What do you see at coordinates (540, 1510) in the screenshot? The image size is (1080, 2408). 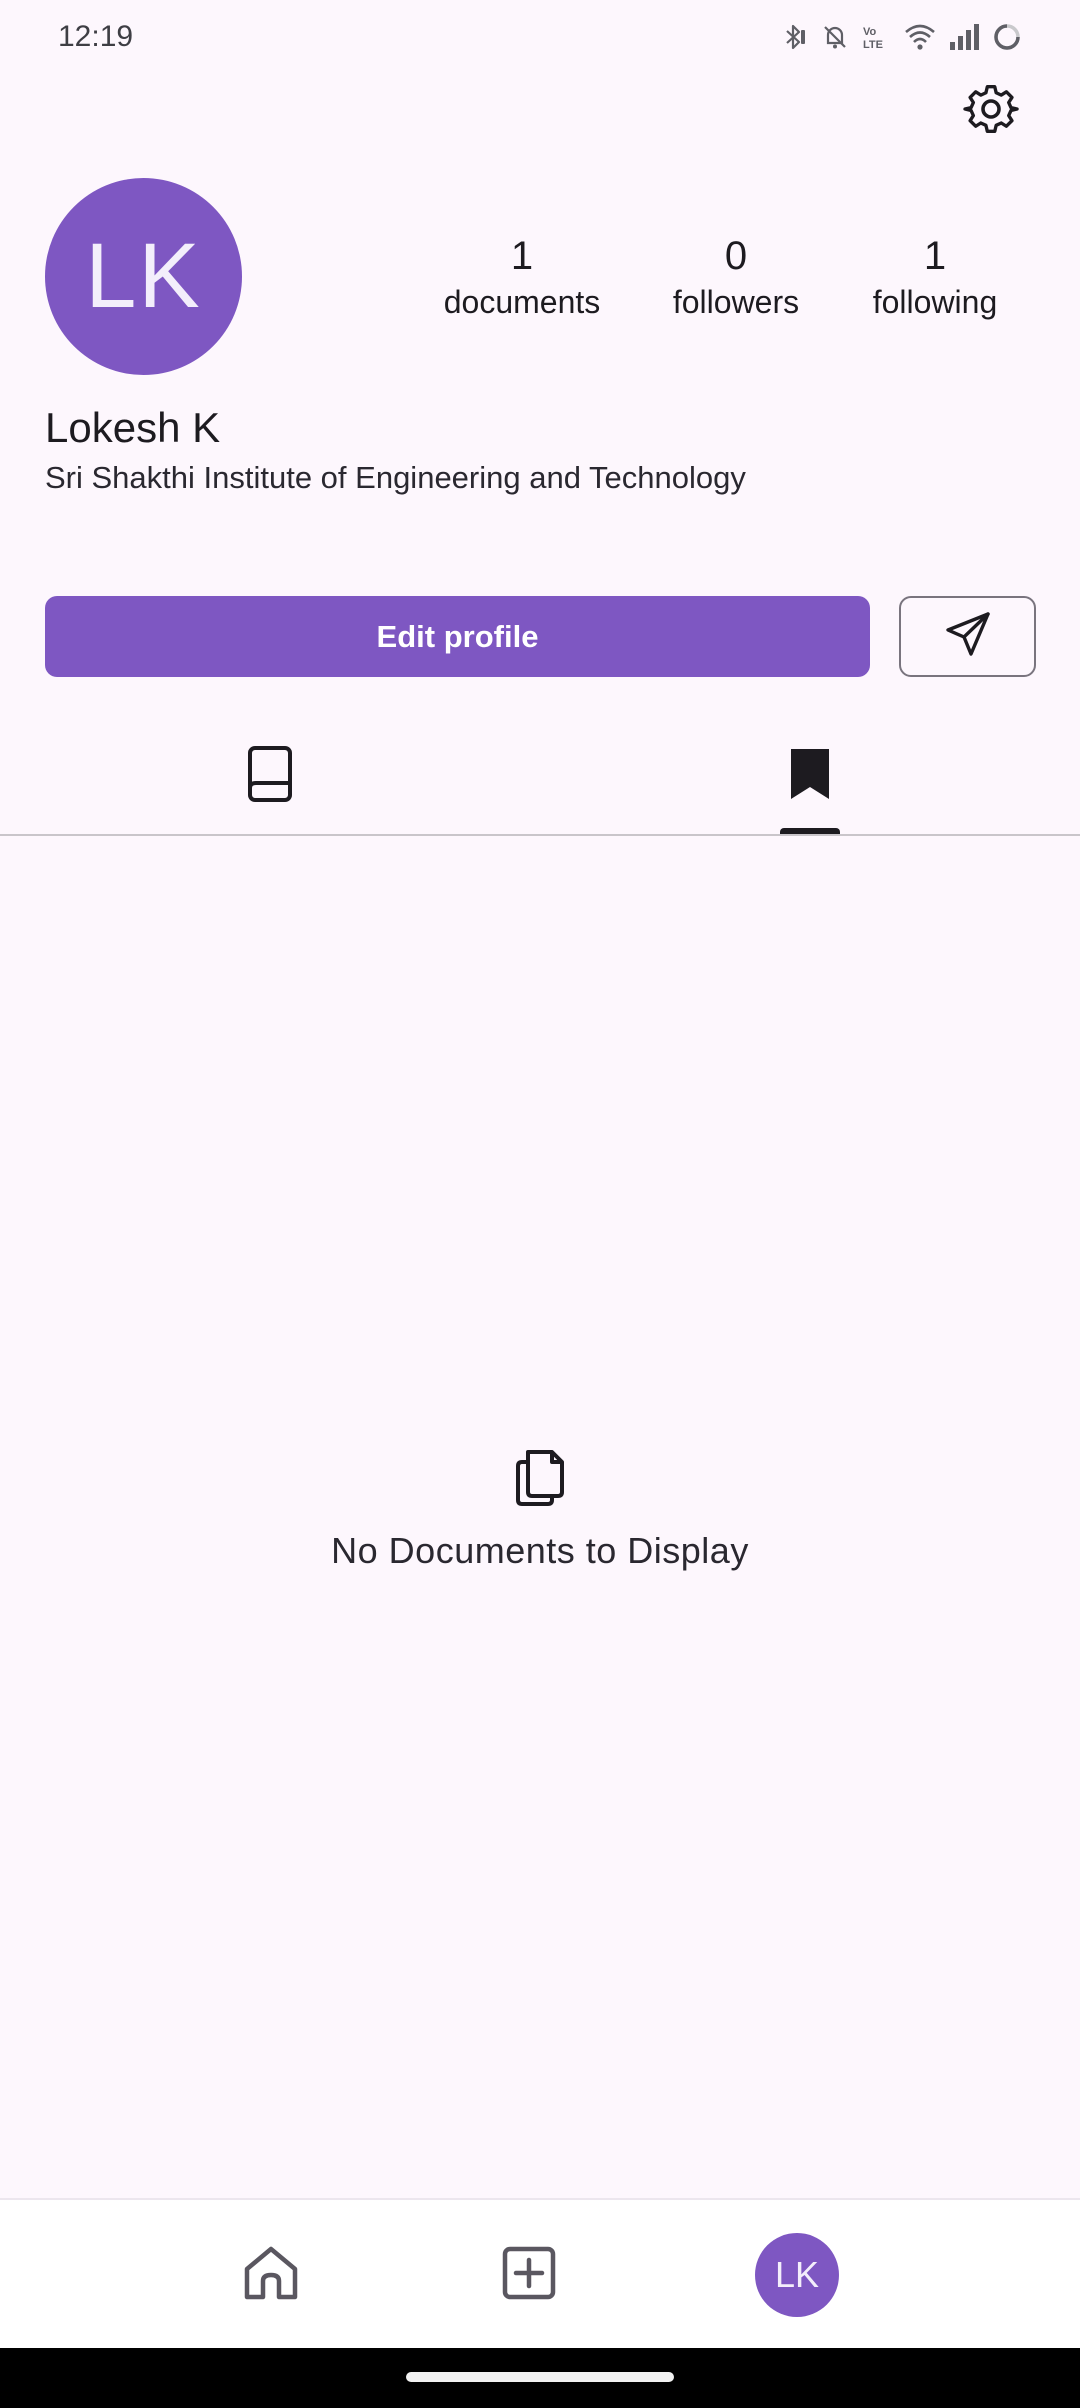 I see `empty-state: No Documents to Display` at bounding box center [540, 1510].